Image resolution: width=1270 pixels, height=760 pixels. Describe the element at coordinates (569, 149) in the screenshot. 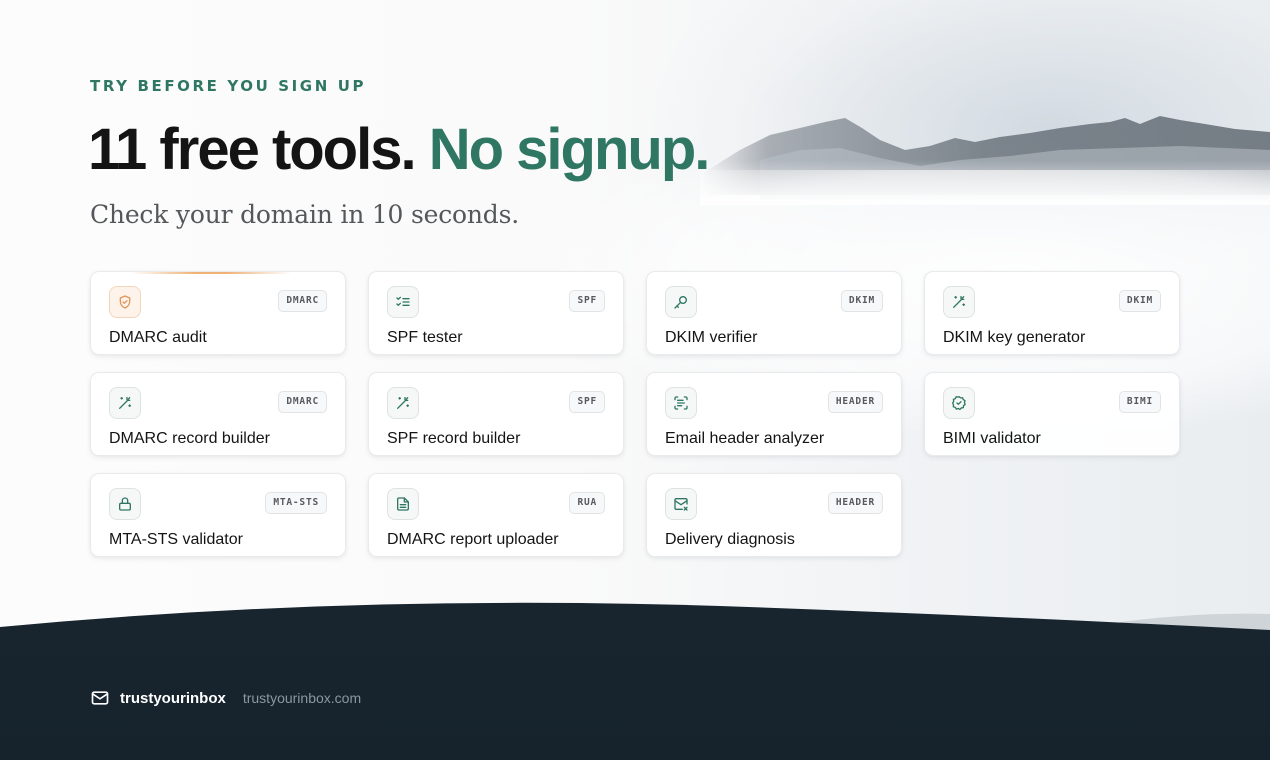

I see `headline-accent: No signup.` at that location.